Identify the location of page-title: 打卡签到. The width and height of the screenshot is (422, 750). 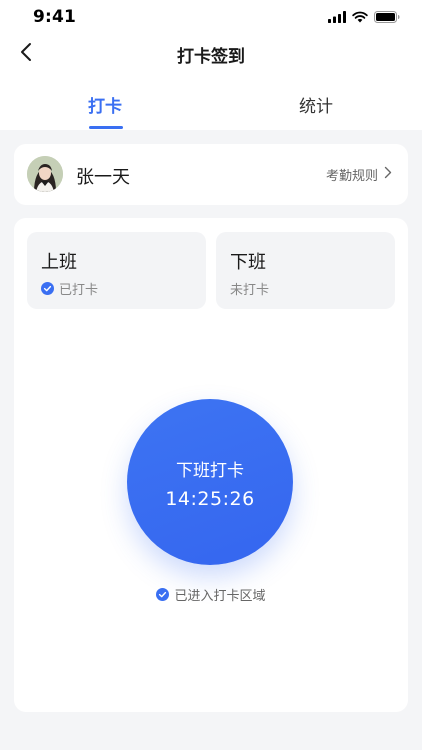
(211, 57).